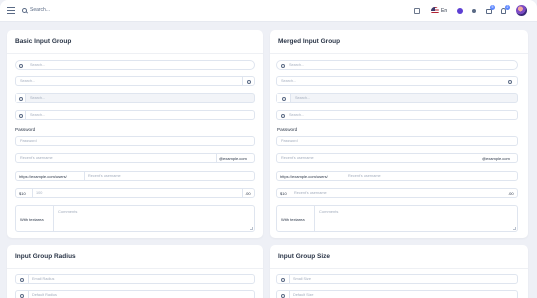 The height and width of the screenshot is (298, 537). What do you see at coordinates (399, 271) in the screenshot?
I see `card-input-group-size: Input Group Size Small Size Default Size` at bounding box center [399, 271].